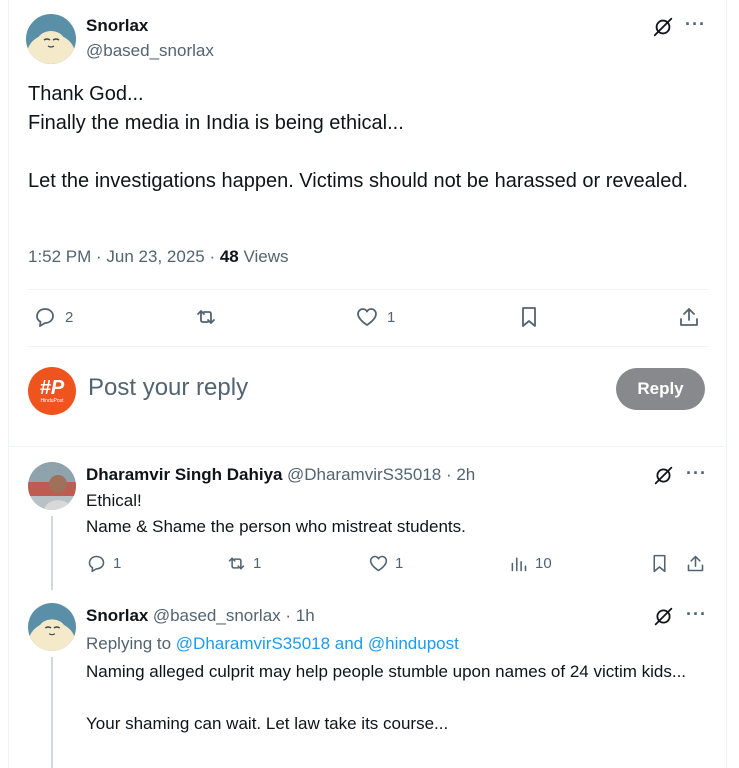 Image resolution: width=739 pixels, height=768 pixels. I want to click on reply-action: 1, so click(103, 563).